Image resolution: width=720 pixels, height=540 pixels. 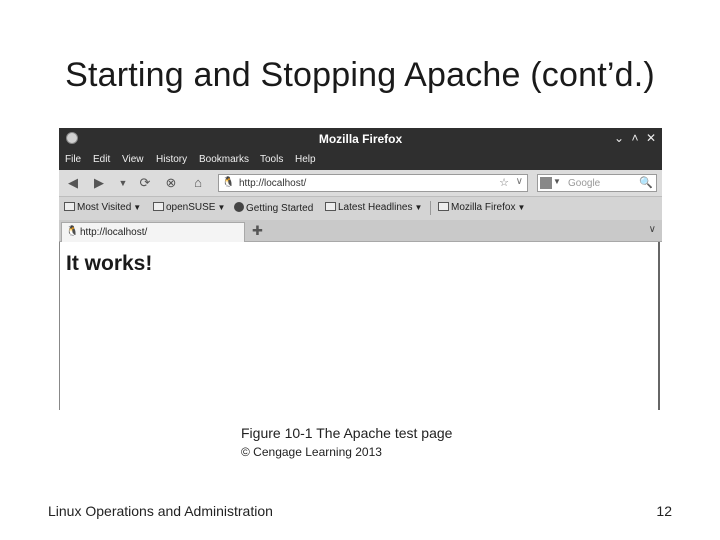 I want to click on bookmark-opensuse: openSUSE ▼, so click(x=189, y=207).